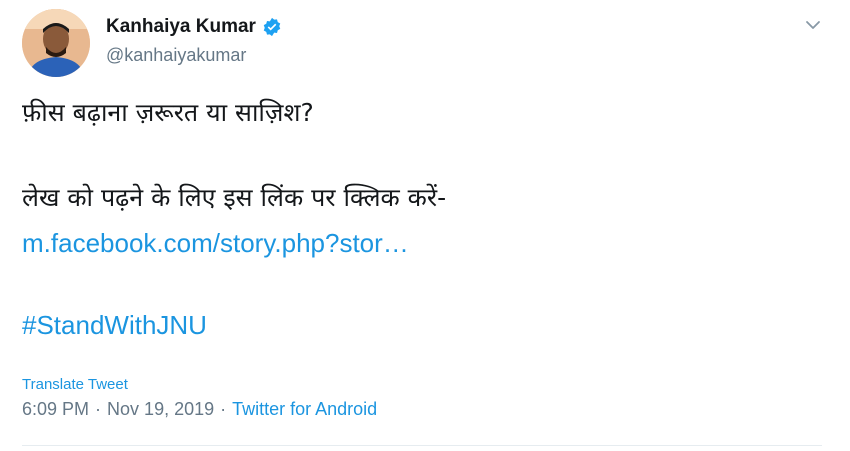 The width and height of the screenshot is (850, 451). What do you see at coordinates (181, 27) in the screenshot?
I see `author-display-name: Kanhaiya Kumar` at bounding box center [181, 27].